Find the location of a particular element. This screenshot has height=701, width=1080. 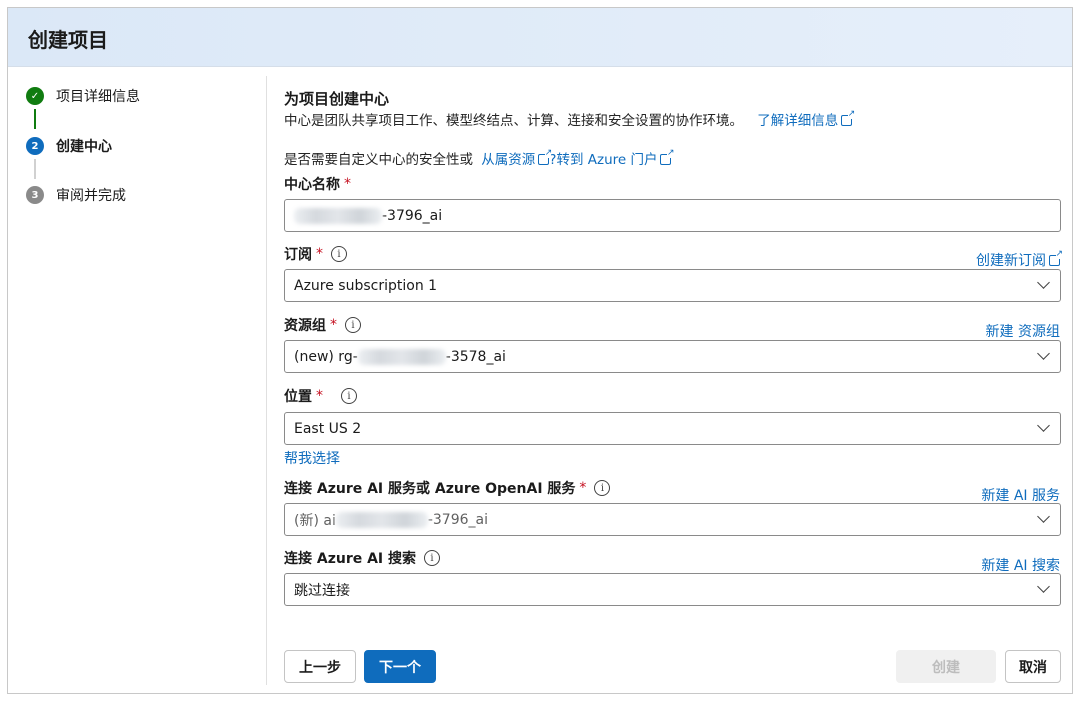

dialog-title: 创建项目 is located at coordinates (68, 40).